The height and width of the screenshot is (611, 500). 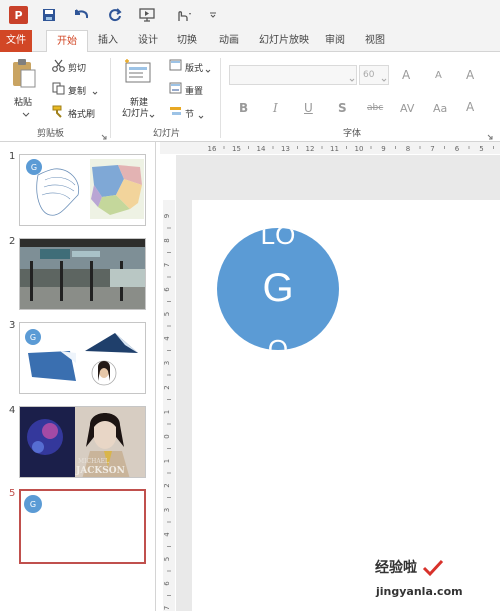 I want to click on start-slideshow-button, so click(x=147, y=15).